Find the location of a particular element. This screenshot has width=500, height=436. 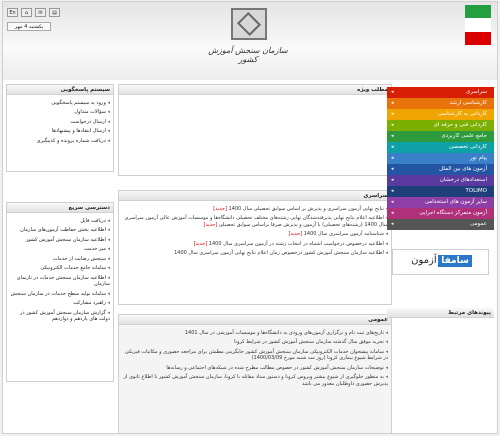

quick-access-item: راهبرد مشارکت is located at coordinates (60, 304).